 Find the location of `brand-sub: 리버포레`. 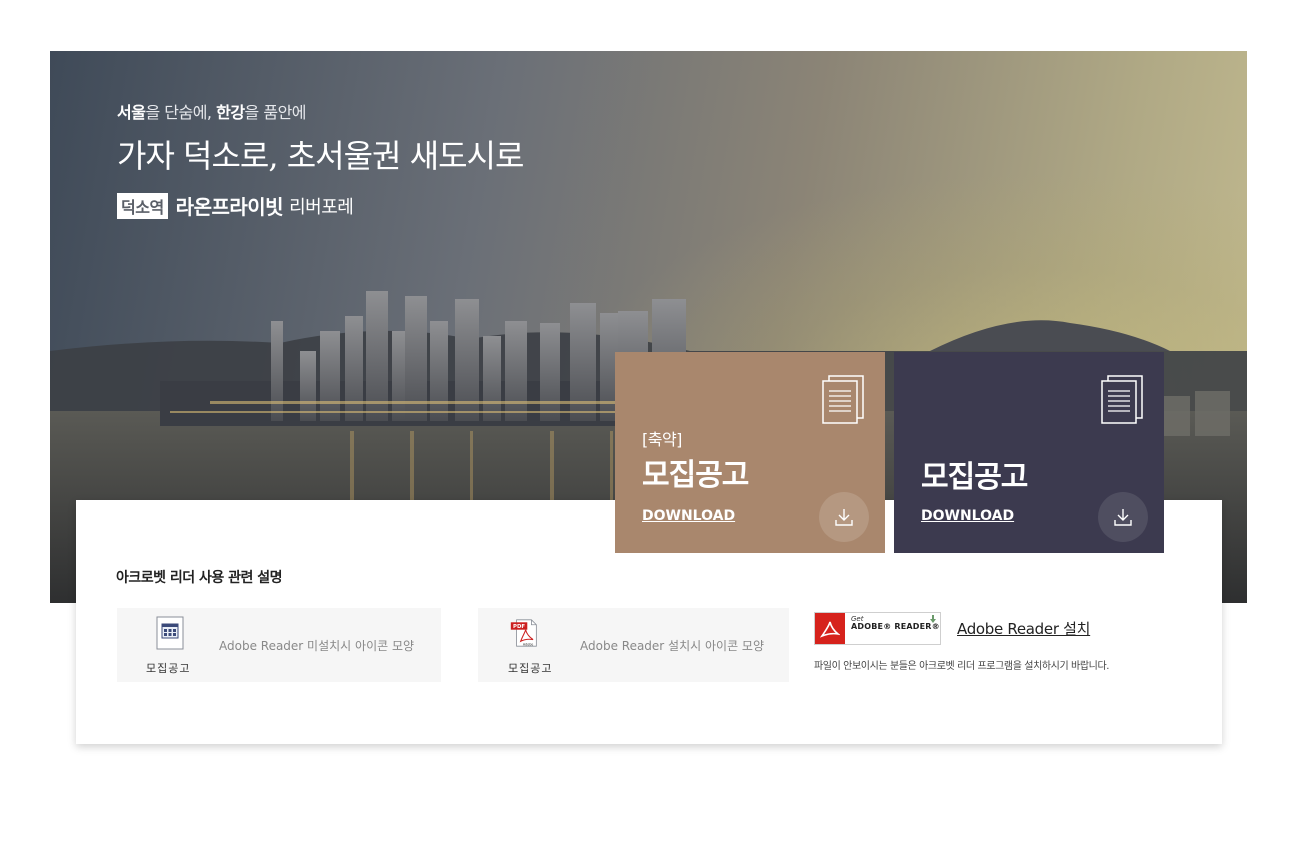

brand-sub: 리버포레 is located at coordinates (321, 207).